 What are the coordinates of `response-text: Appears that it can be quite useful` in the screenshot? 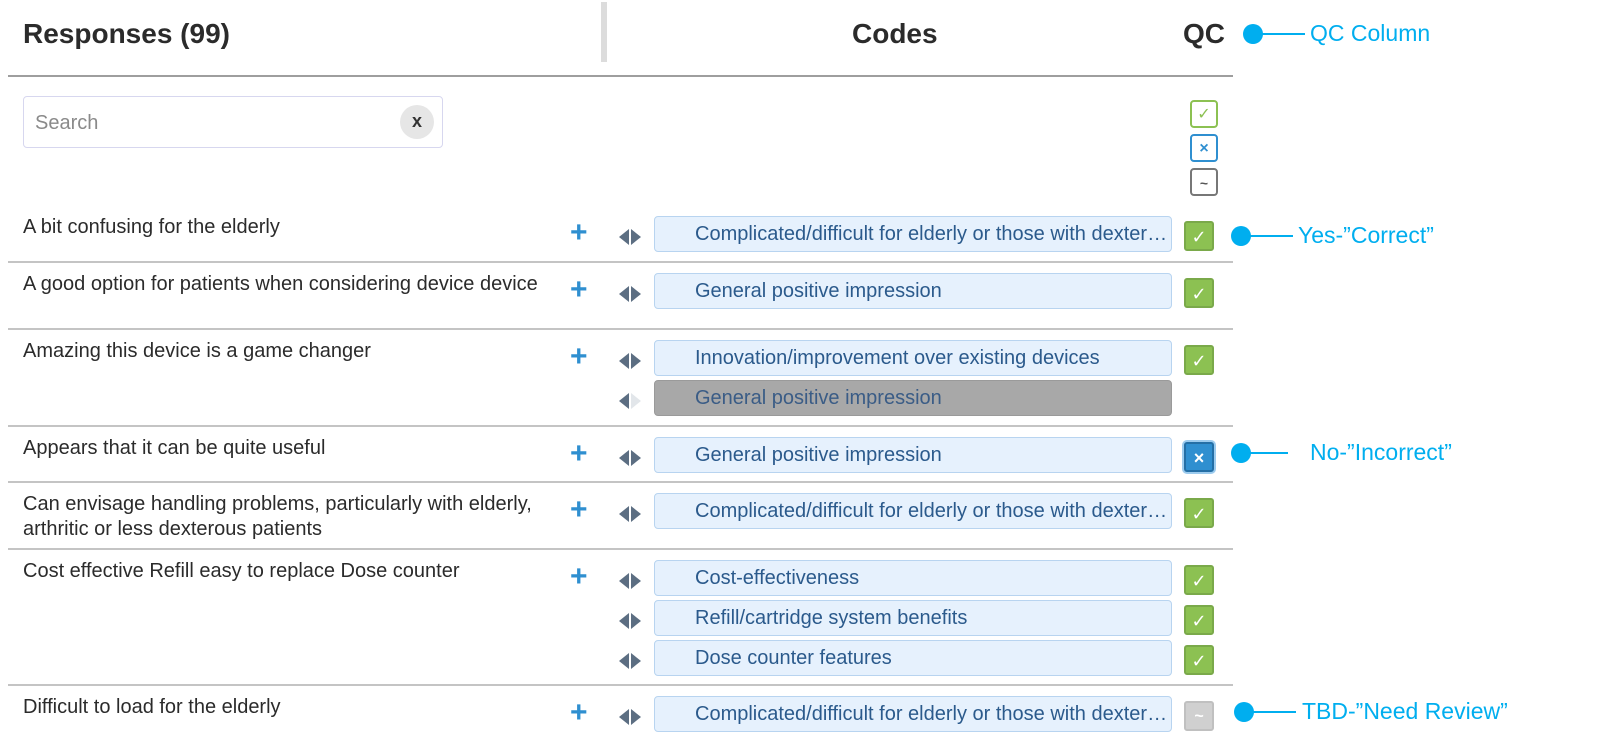 It's located at (174, 448).